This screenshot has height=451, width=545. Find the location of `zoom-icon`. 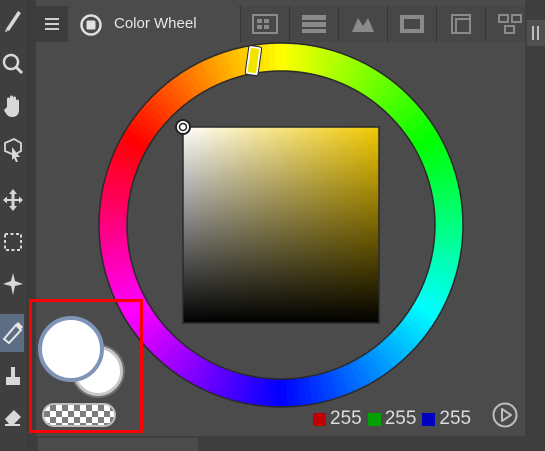

zoom-icon is located at coordinates (13, 64).